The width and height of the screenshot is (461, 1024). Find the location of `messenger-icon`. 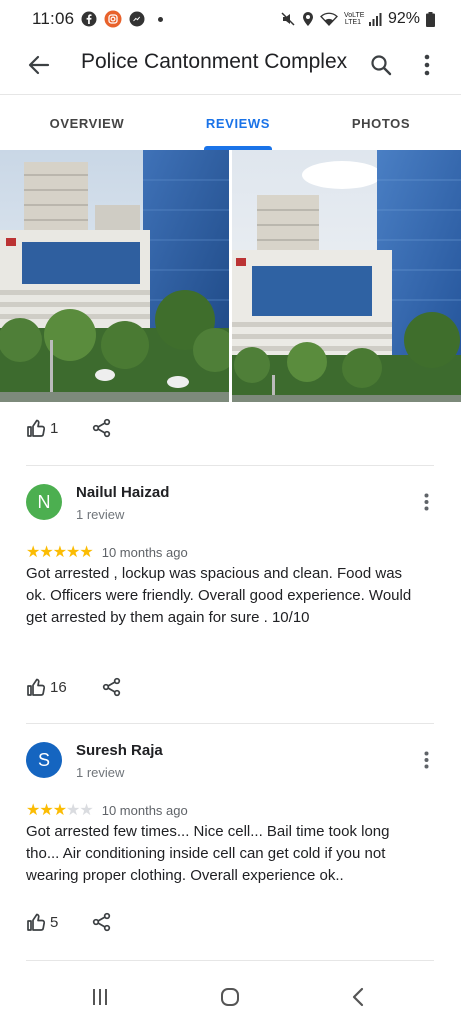

messenger-icon is located at coordinates (137, 19).